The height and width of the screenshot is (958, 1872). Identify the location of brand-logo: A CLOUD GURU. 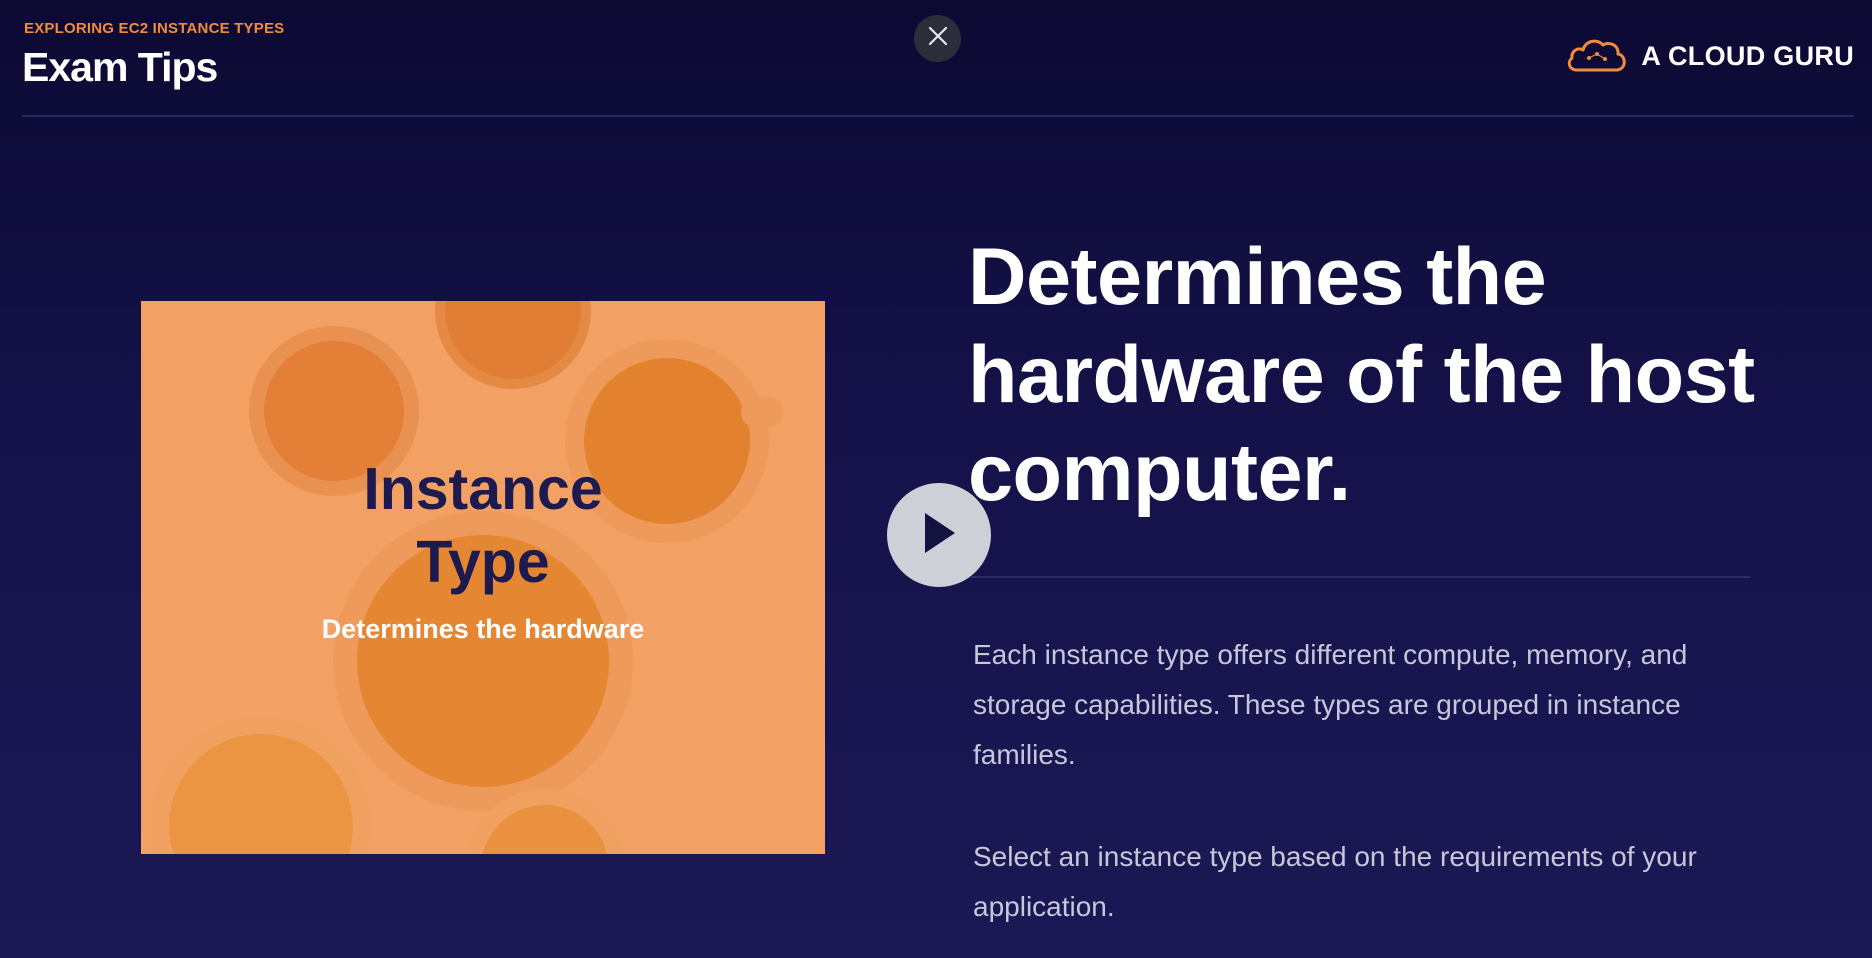
(1709, 56).